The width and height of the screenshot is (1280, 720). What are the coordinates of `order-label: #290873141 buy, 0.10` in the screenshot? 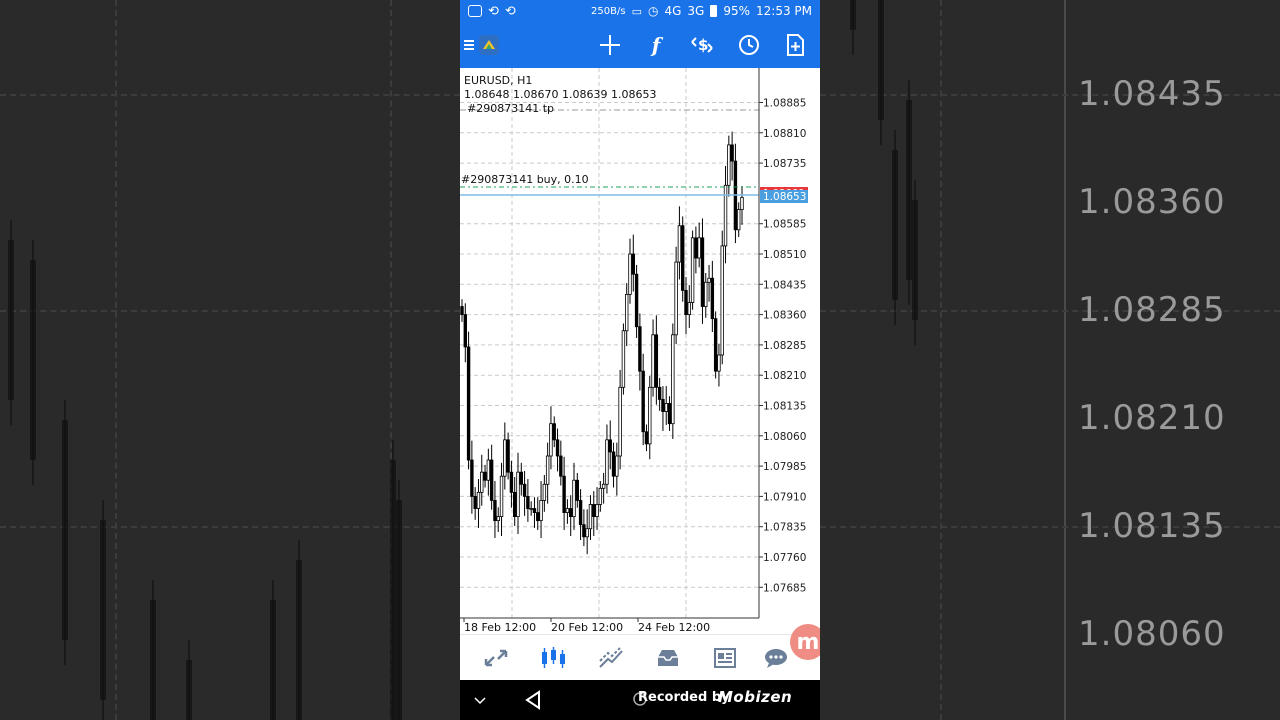 It's located at (525, 179).